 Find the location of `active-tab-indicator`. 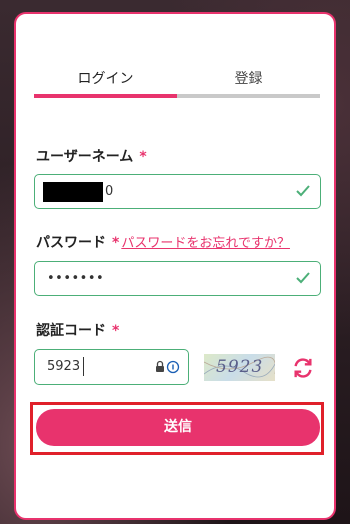

active-tab-indicator is located at coordinates (105, 96).